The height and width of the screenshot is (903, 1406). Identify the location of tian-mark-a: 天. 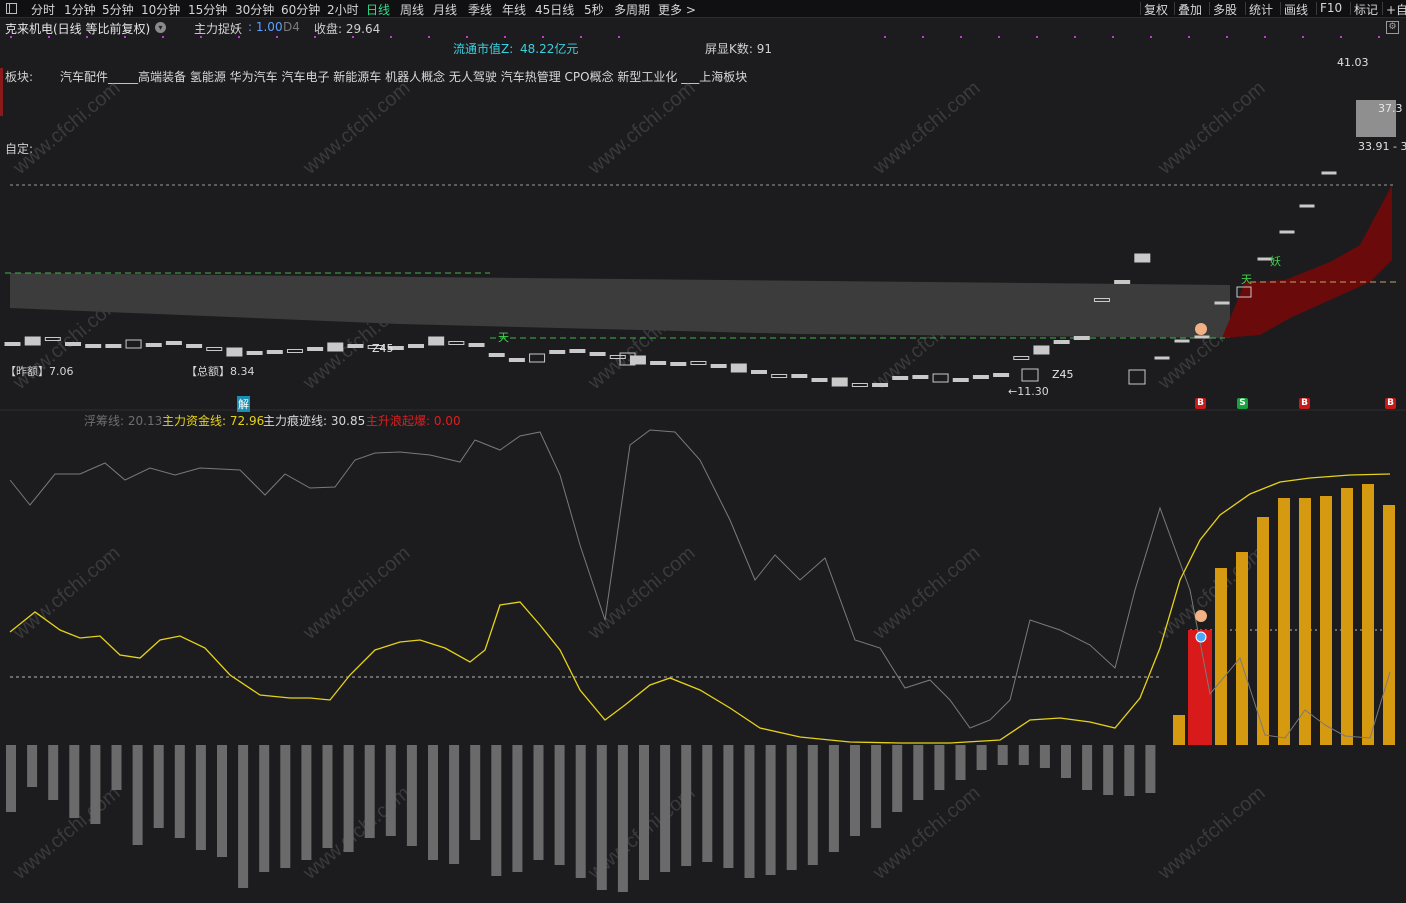
(503, 337).